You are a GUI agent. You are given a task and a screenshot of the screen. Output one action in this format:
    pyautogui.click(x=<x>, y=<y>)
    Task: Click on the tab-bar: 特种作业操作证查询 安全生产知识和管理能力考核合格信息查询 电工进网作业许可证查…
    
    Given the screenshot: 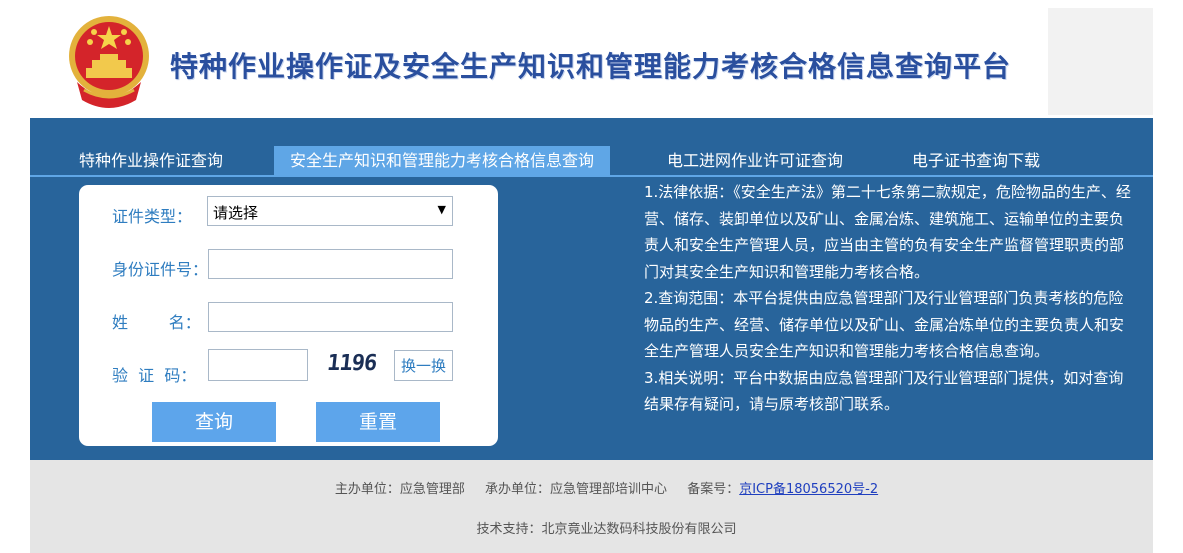 What is the action you would take?
    pyautogui.click(x=591, y=160)
    